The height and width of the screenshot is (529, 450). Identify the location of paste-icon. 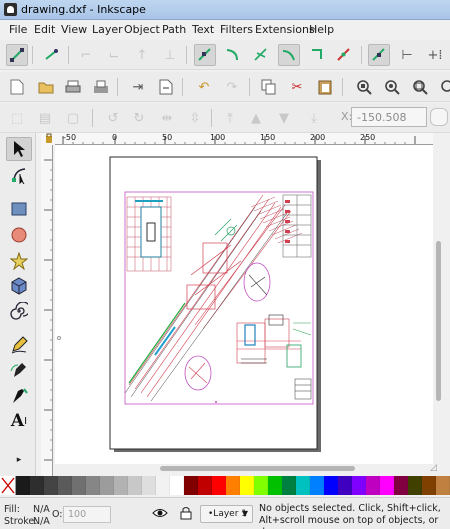
(325, 87).